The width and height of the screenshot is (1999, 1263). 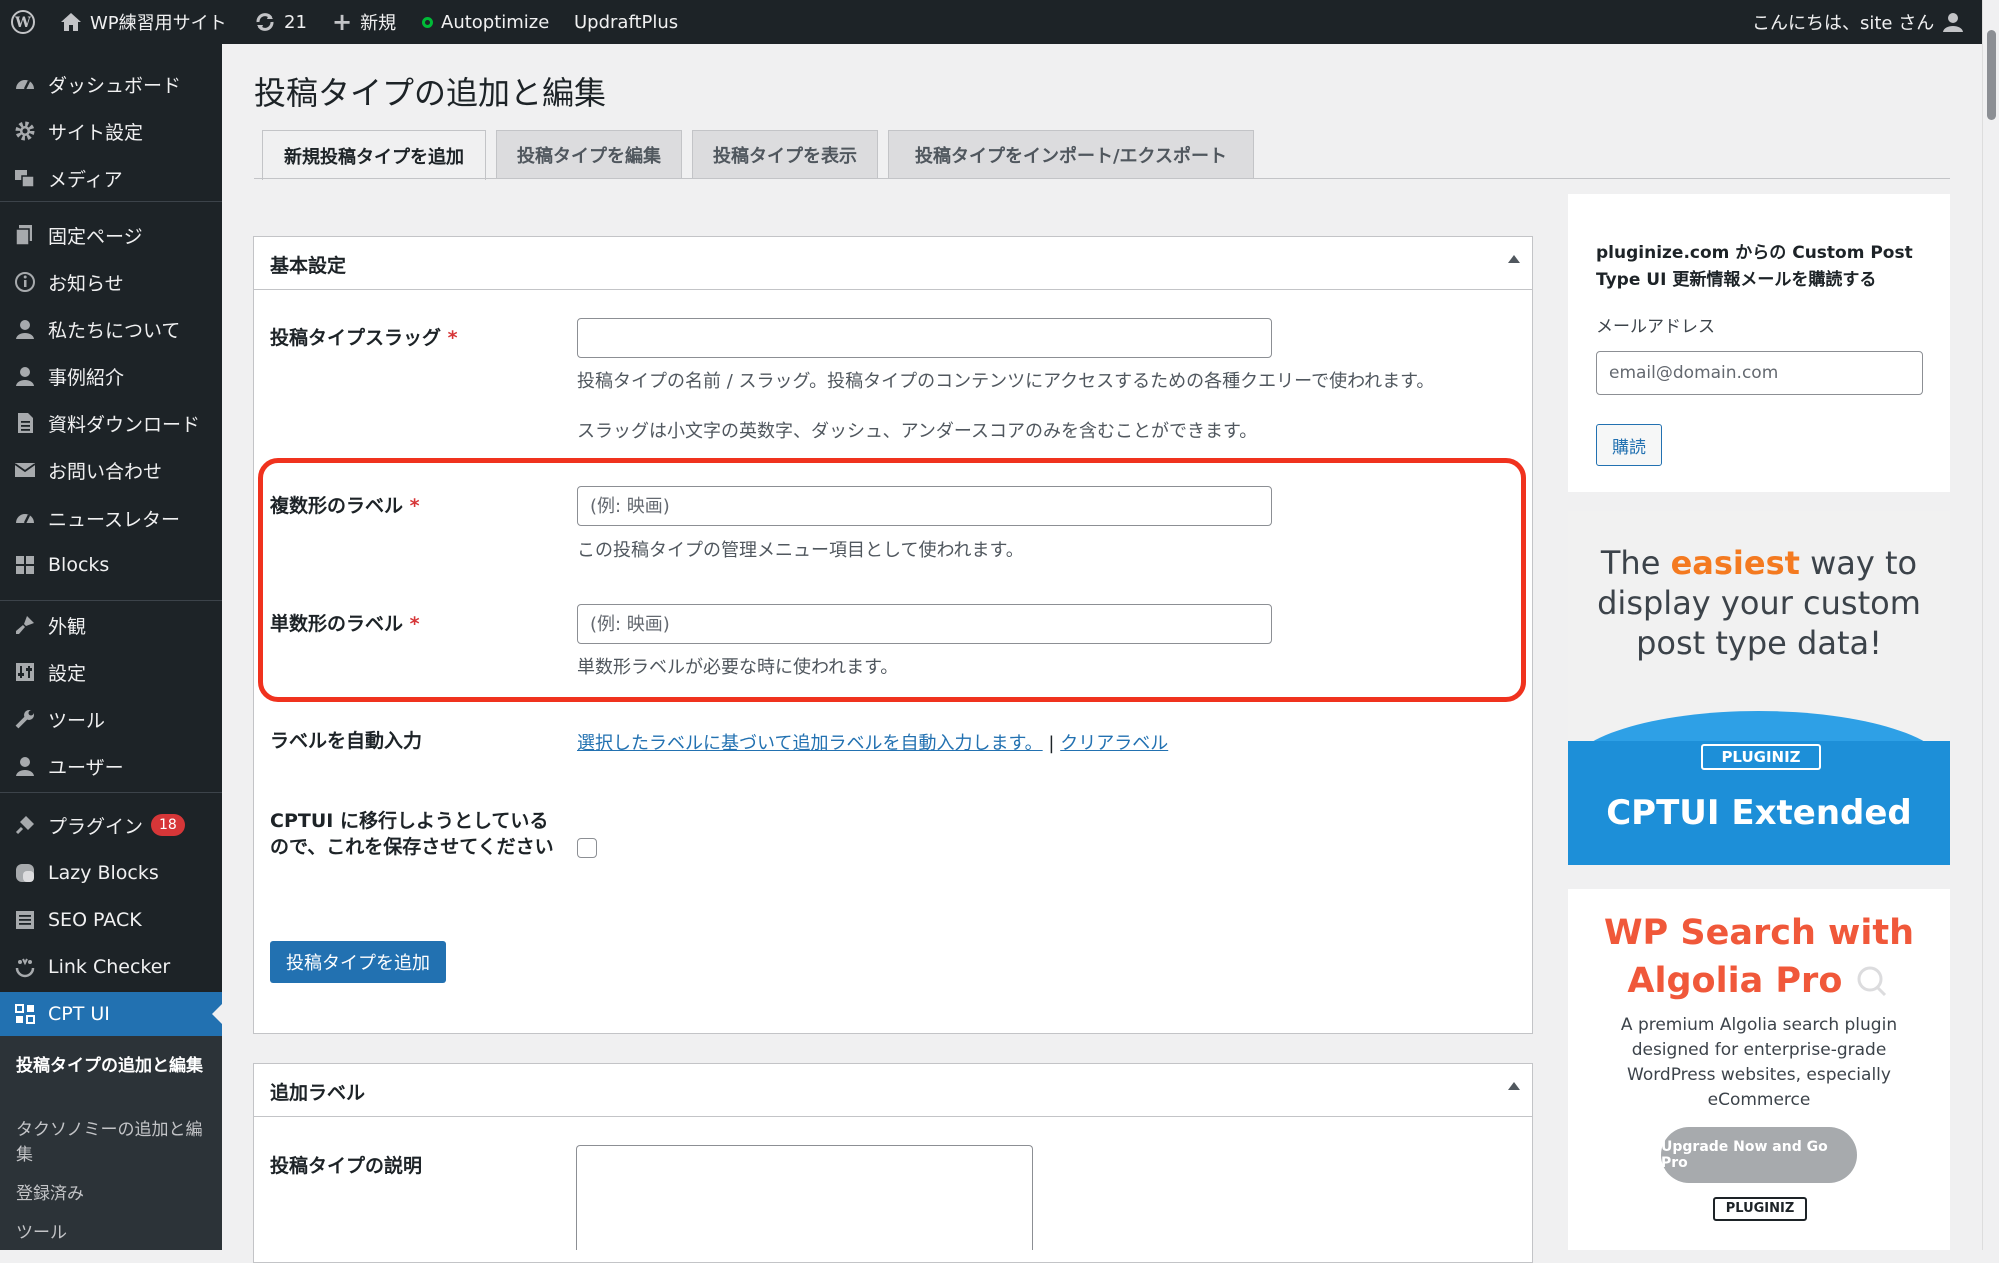 I want to click on slug-field-label: 投稿タイプスラッグ *, so click(x=364, y=338).